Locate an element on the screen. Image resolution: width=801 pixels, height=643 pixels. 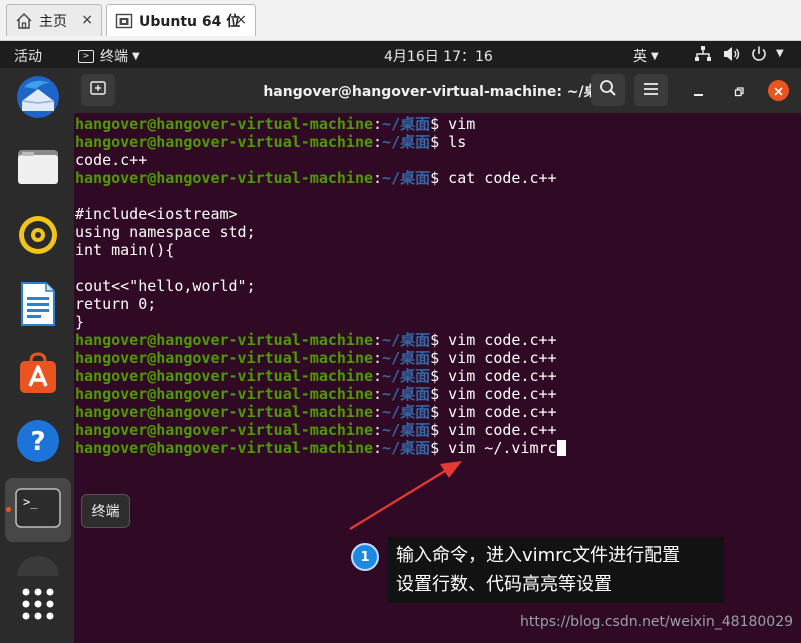
annotation-note: 输入命令，进入vimrc文件进行配置 设置行数、代码高亮等设置 is located at coordinates (556, 570).